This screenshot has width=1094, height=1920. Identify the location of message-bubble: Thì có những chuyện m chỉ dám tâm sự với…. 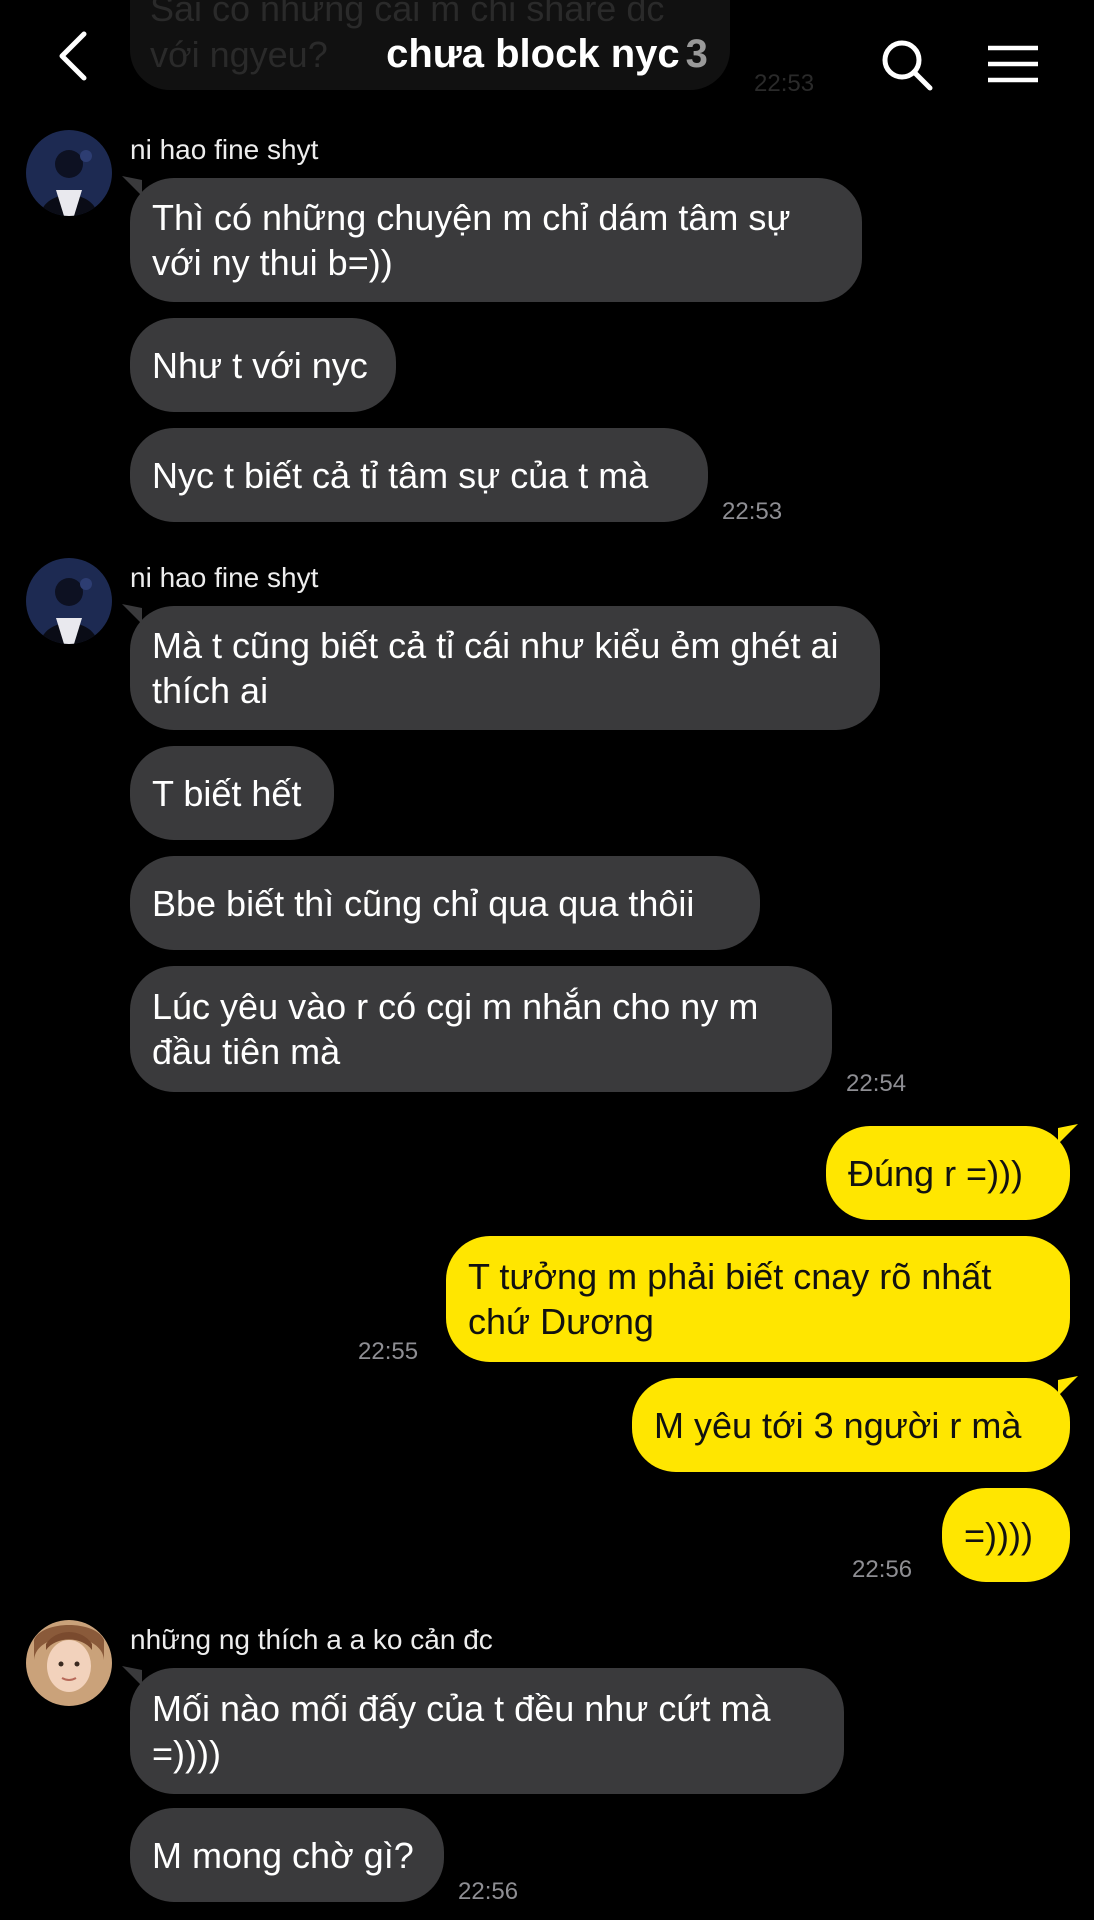
(496, 240).